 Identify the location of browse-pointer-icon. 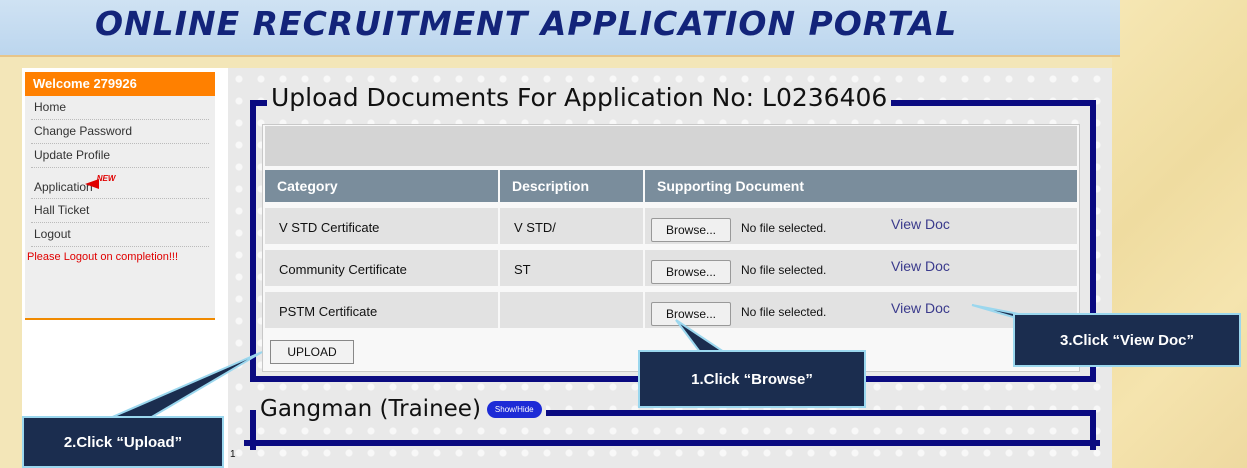
(701, 336).